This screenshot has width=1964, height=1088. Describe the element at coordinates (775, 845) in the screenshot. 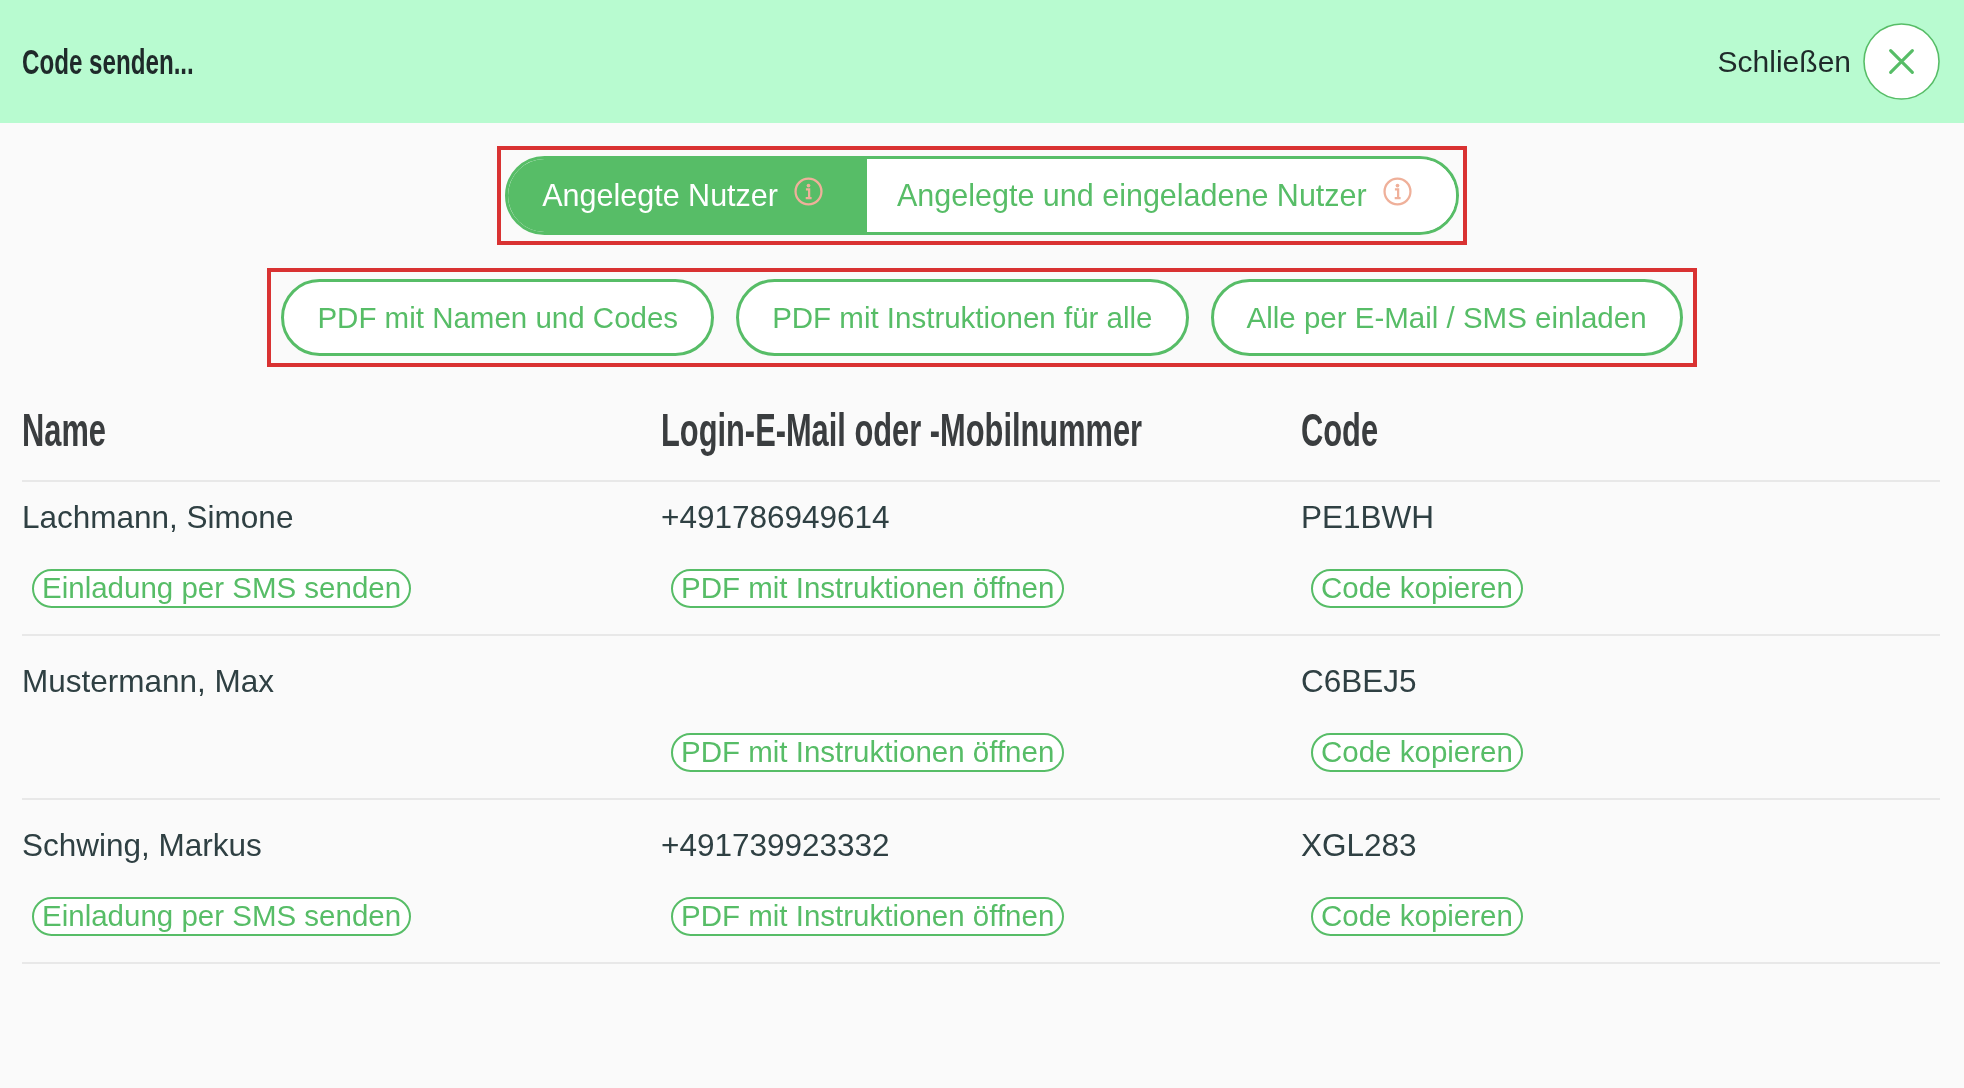

I see `phone-cell: +491739923332` at that location.